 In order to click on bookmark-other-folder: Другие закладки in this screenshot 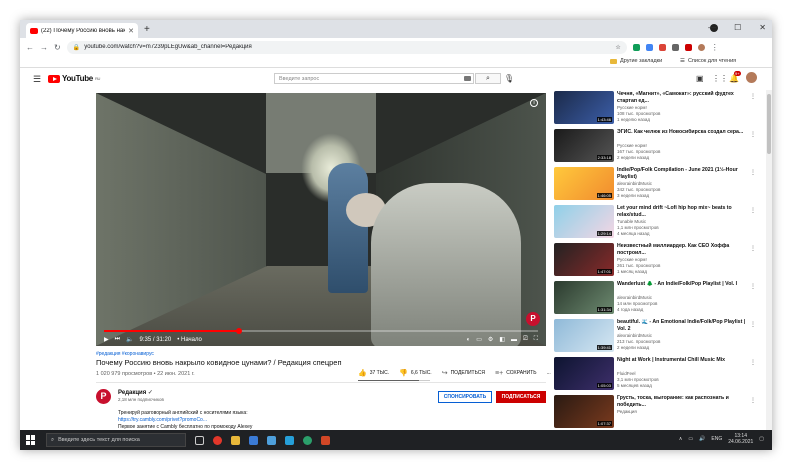, I will do `click(636, 61)`.